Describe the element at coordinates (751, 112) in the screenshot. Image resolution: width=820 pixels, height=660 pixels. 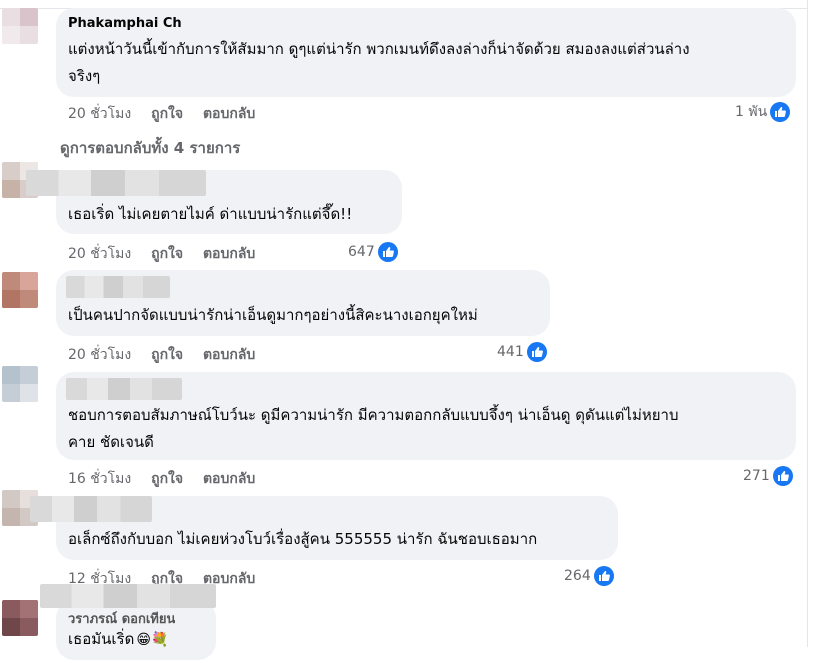
I see `reaction-count-label: 1 พัน` at that location.